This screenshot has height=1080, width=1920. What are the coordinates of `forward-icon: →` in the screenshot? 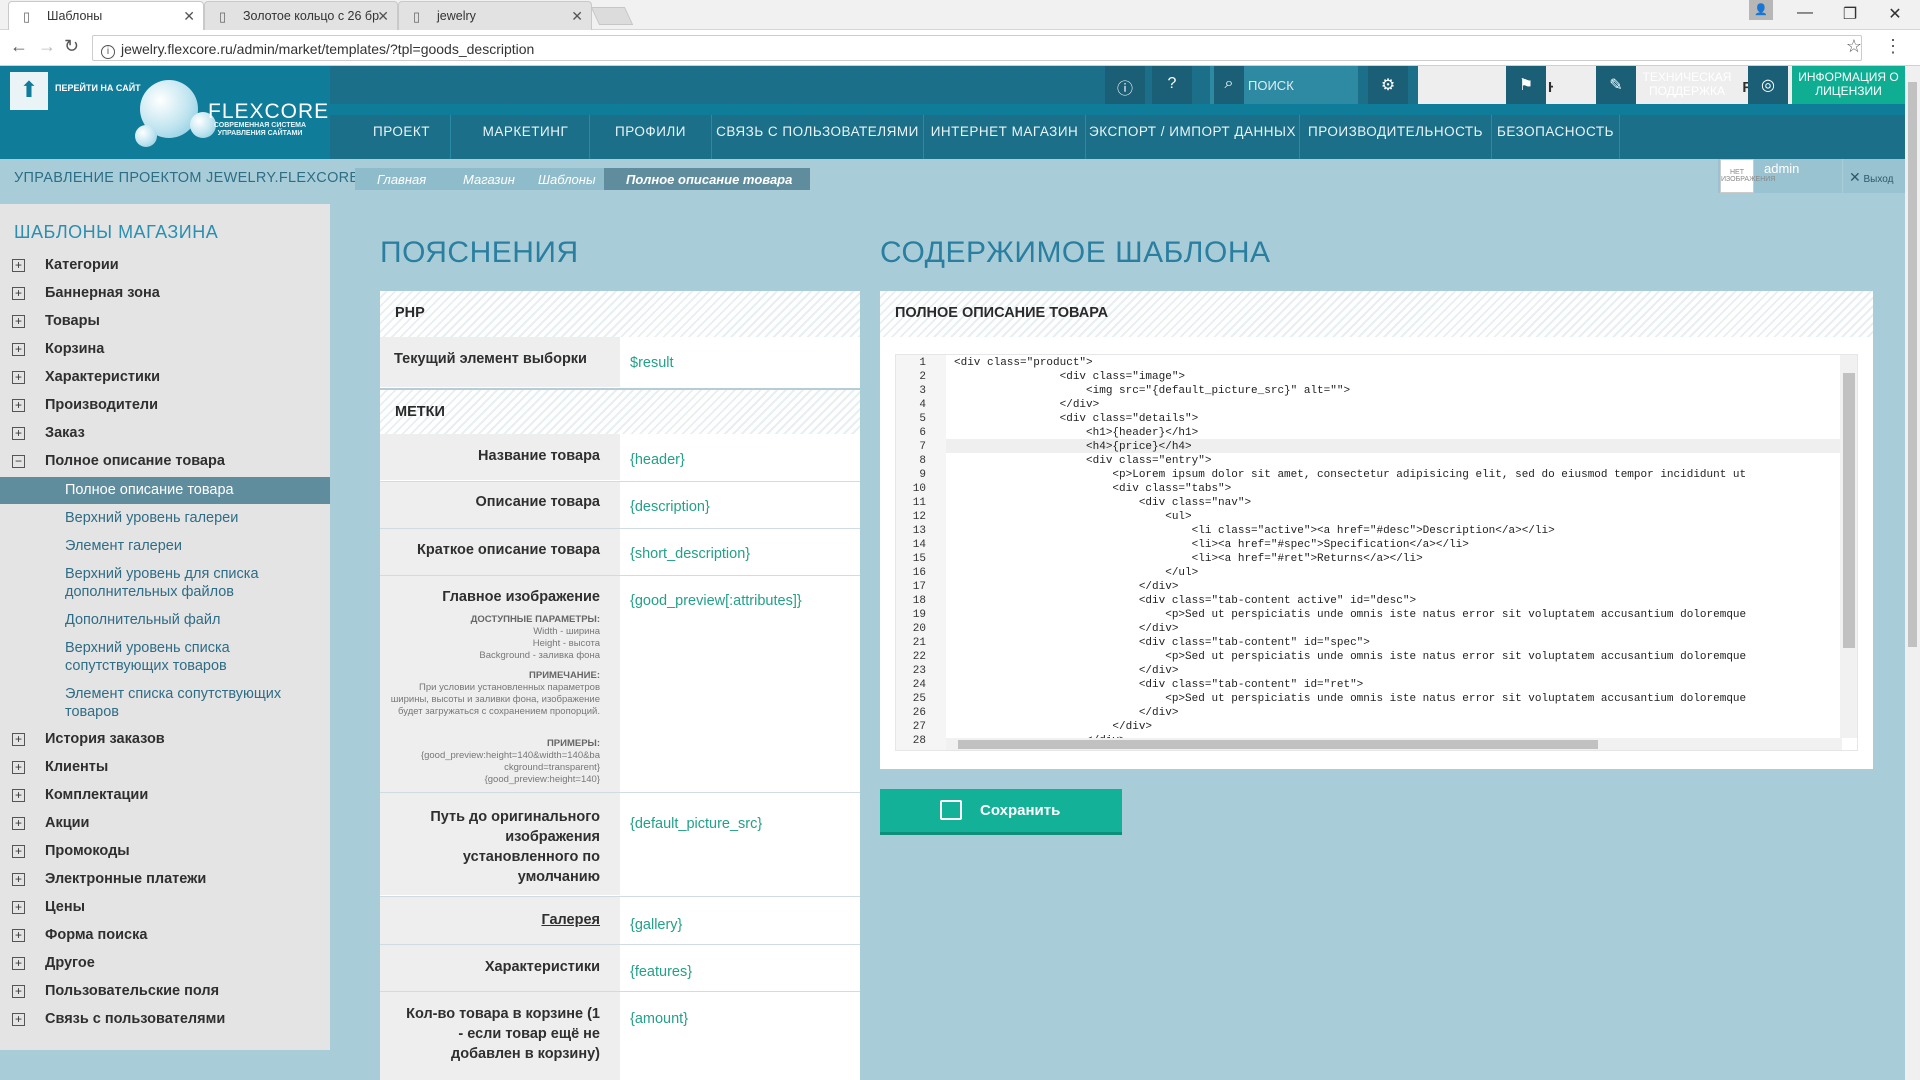 It's located at (47, 46).